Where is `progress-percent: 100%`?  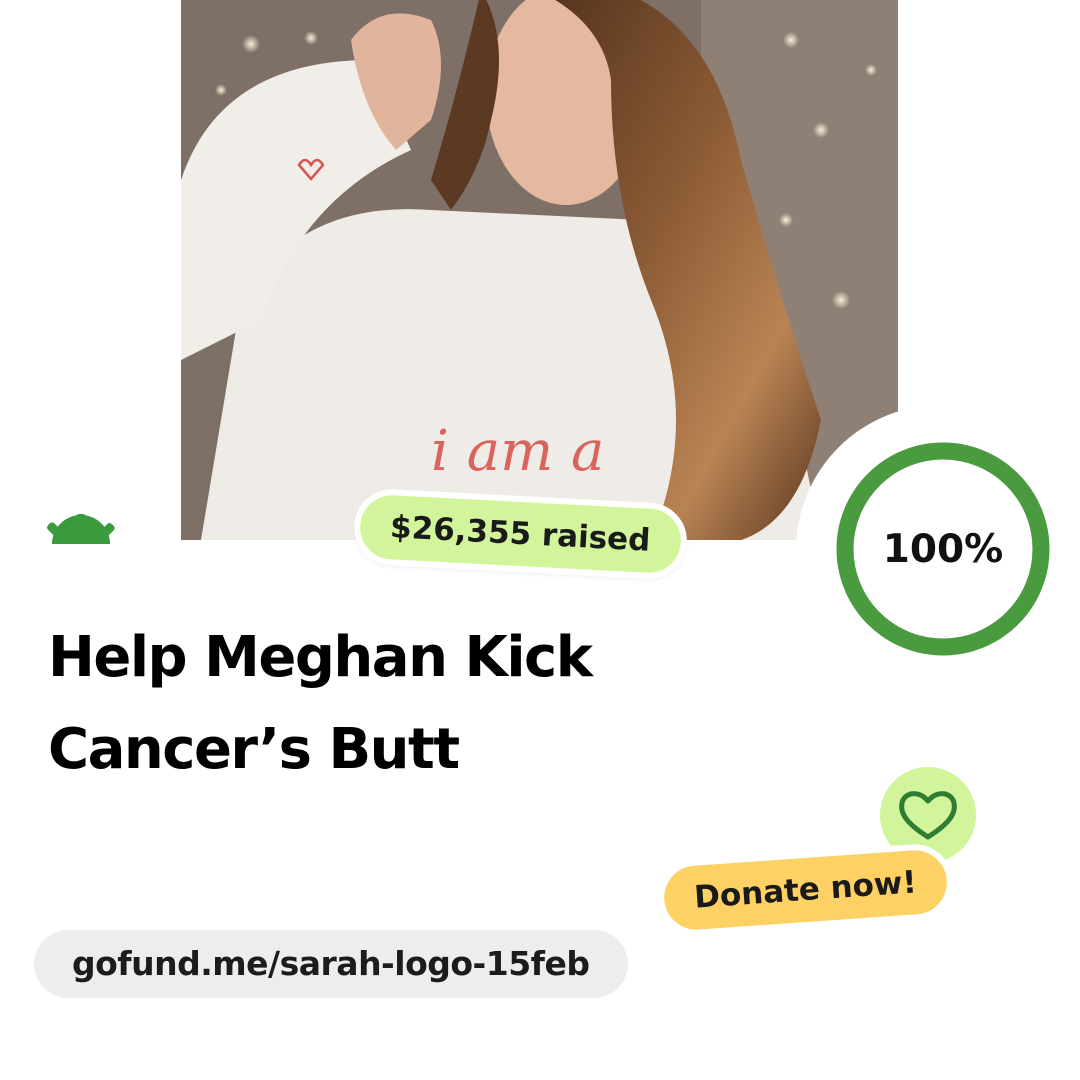 progress-percent: 100% is located at coordinates (943, 549).